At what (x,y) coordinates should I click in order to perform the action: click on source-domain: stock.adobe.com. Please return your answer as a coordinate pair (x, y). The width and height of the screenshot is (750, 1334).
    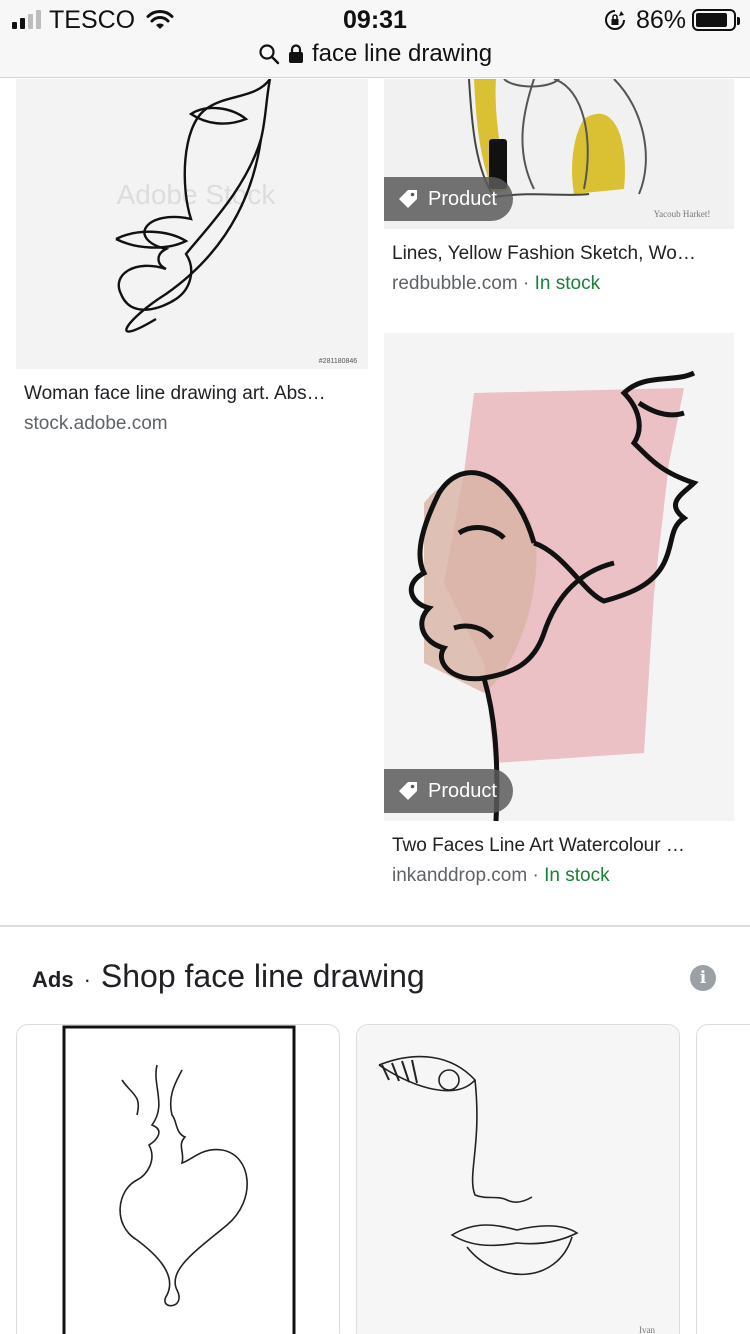
    Looking at the image, I should click on (96, 423).